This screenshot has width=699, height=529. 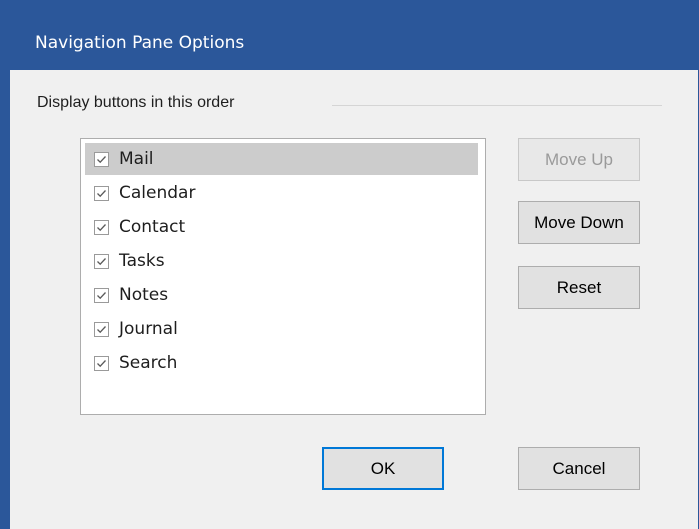 What do you see at coordinates (281, 159) in the screenshot?
I see `list-item-mail: Mail` at bounding box center [281, 159].